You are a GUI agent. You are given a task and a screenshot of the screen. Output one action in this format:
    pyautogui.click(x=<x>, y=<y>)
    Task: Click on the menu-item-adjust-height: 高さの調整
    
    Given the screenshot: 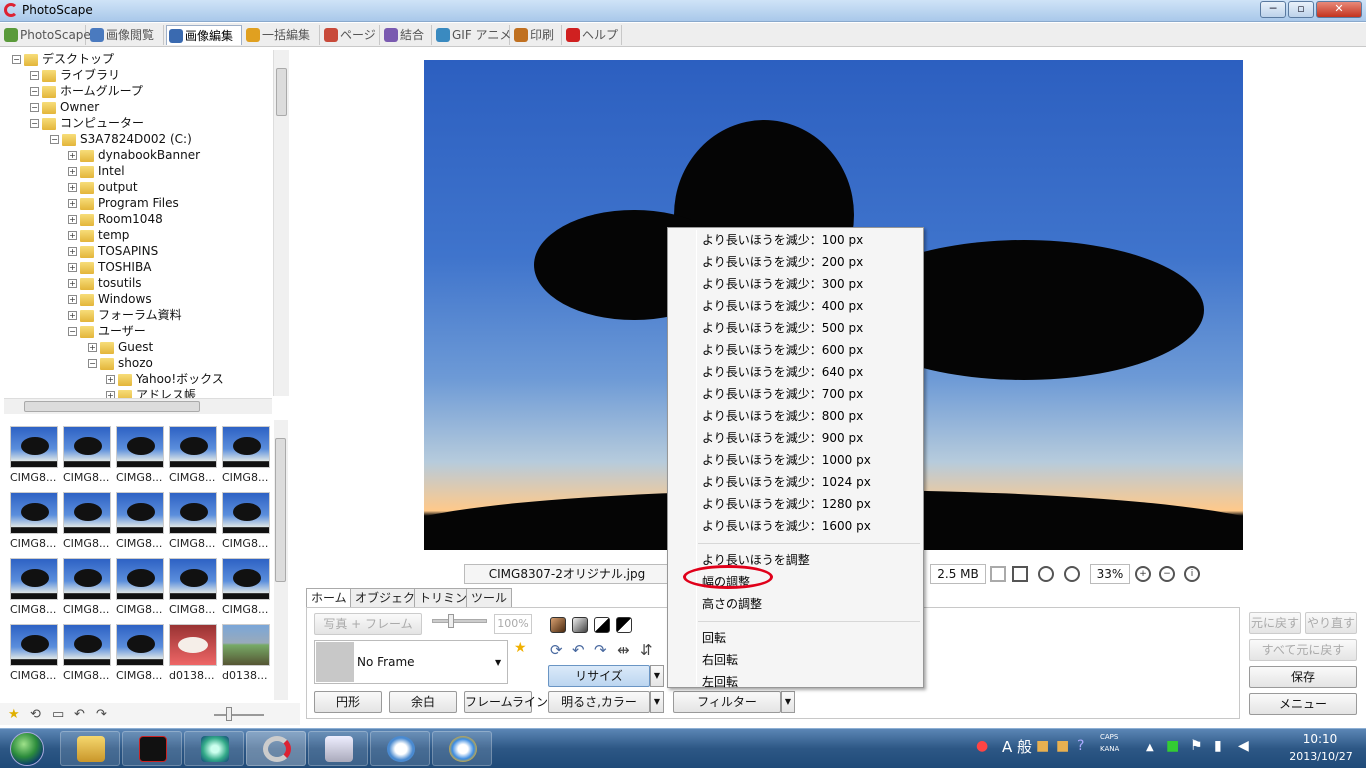 What is the action you would take?
    pyautogui.click(x=732, y=604)
    